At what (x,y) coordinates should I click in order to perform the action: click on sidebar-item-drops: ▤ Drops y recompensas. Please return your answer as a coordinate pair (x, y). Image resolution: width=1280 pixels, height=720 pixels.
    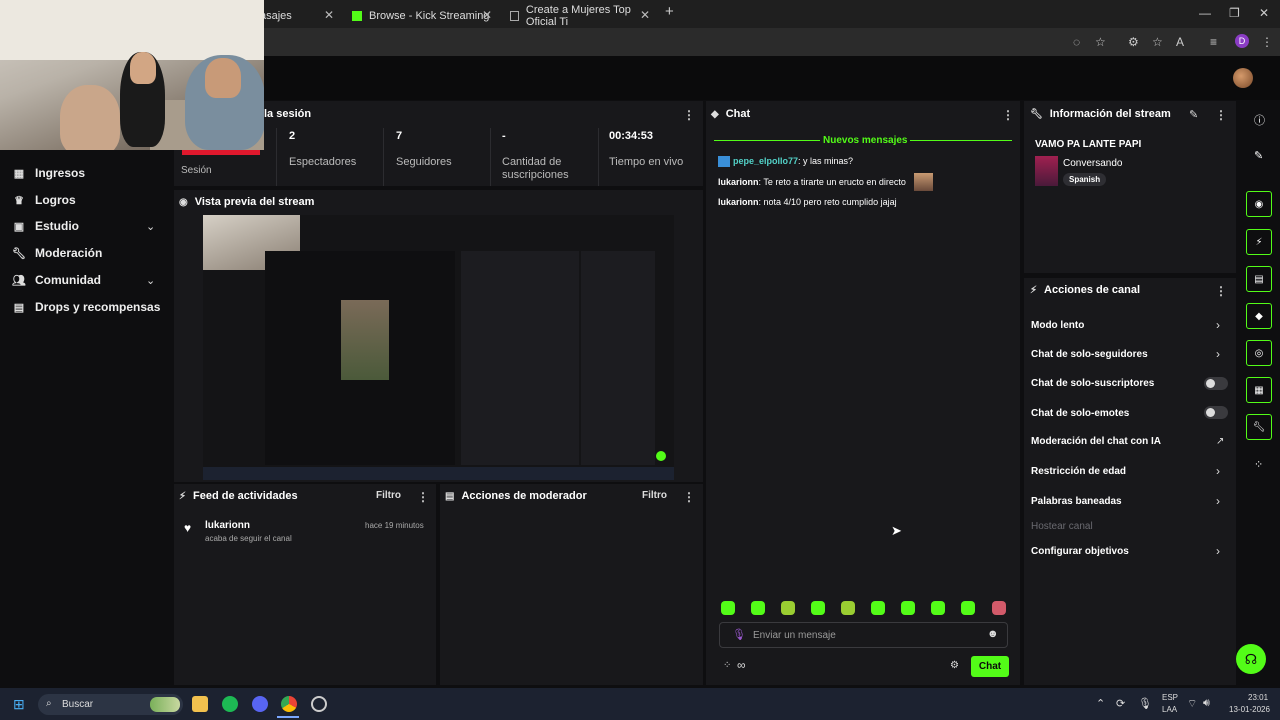
    Looking at the image, I should click on (86, 307).